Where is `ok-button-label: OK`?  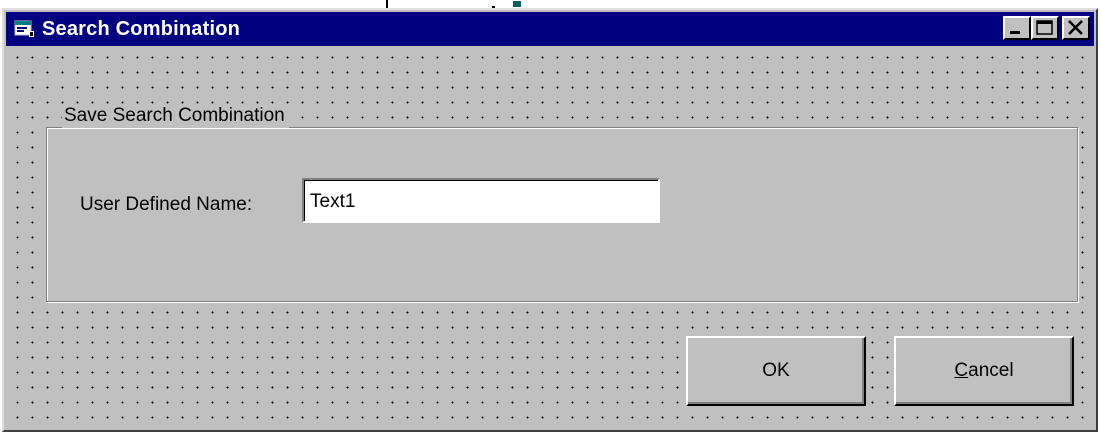 ok-button-label: OK is located at coordinates (776, 370).